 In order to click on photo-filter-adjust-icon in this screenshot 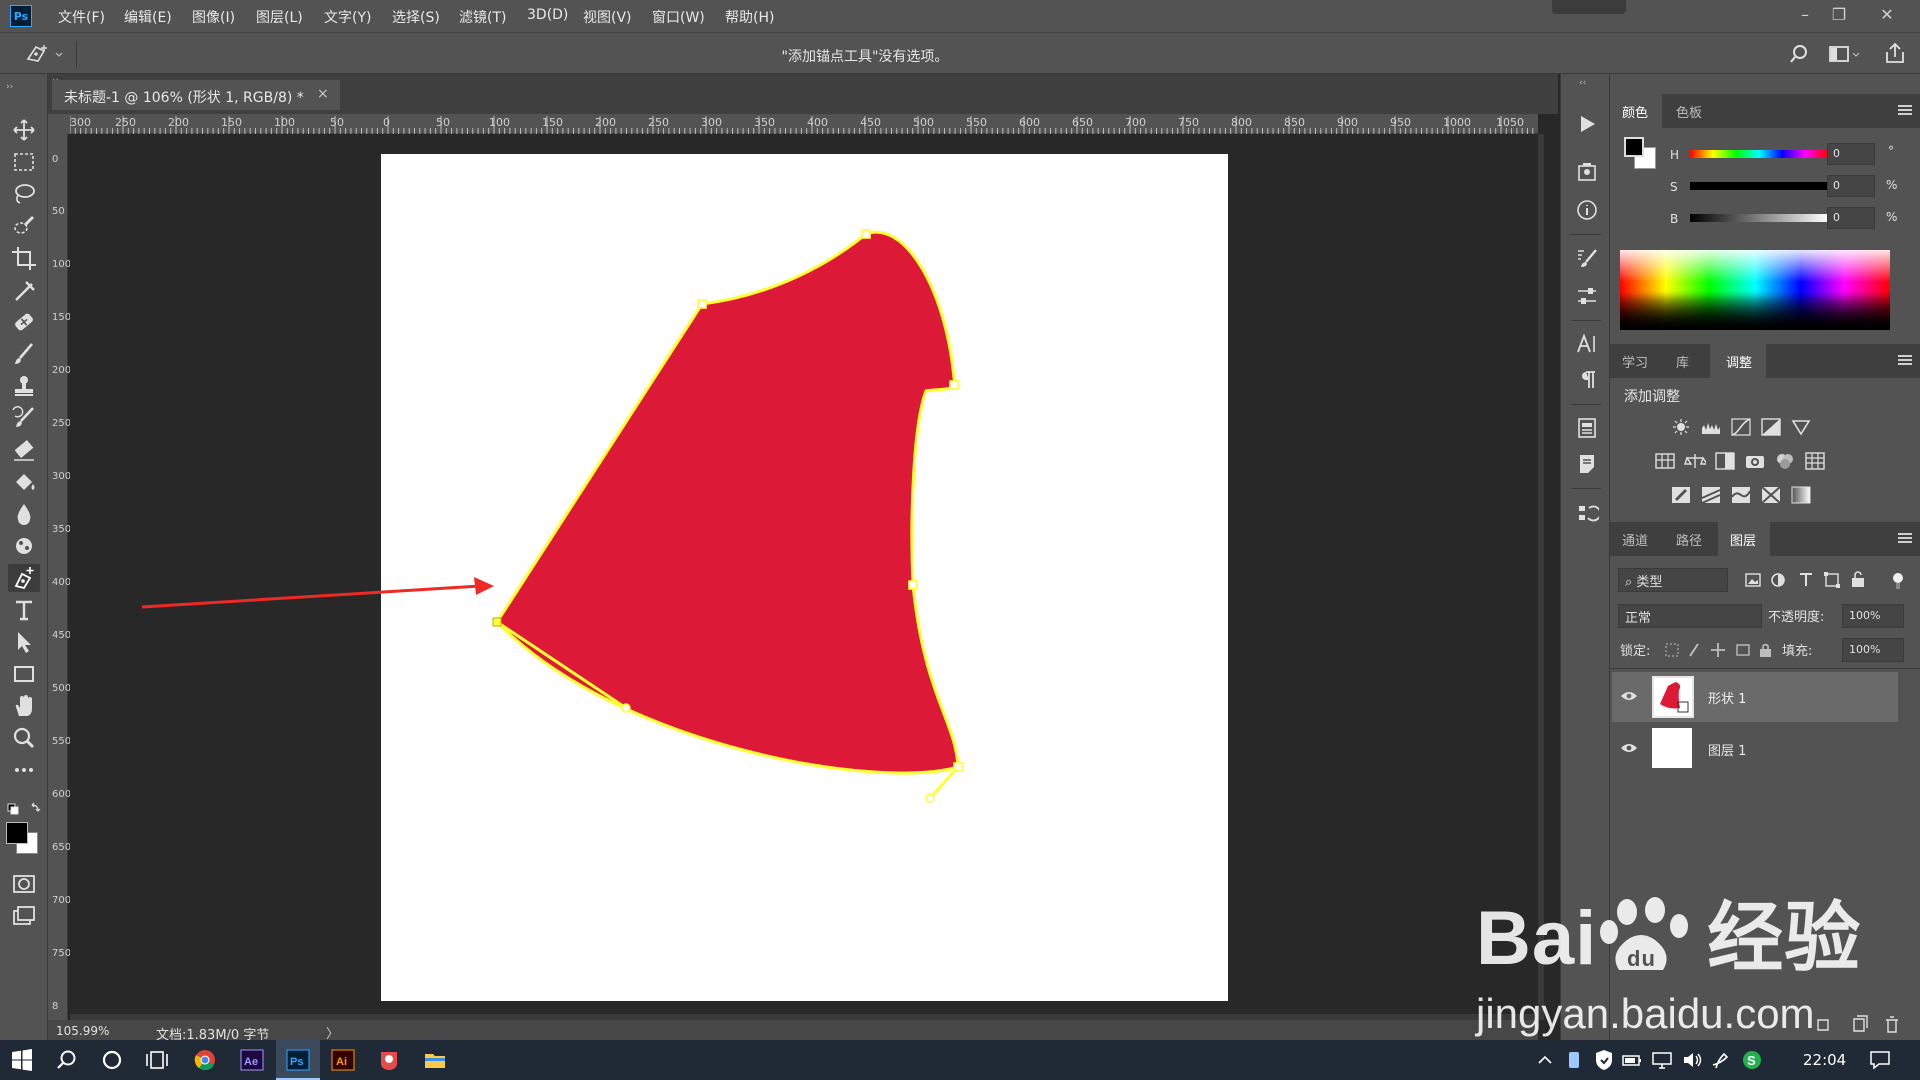, I will do `click(1755, 461)`.